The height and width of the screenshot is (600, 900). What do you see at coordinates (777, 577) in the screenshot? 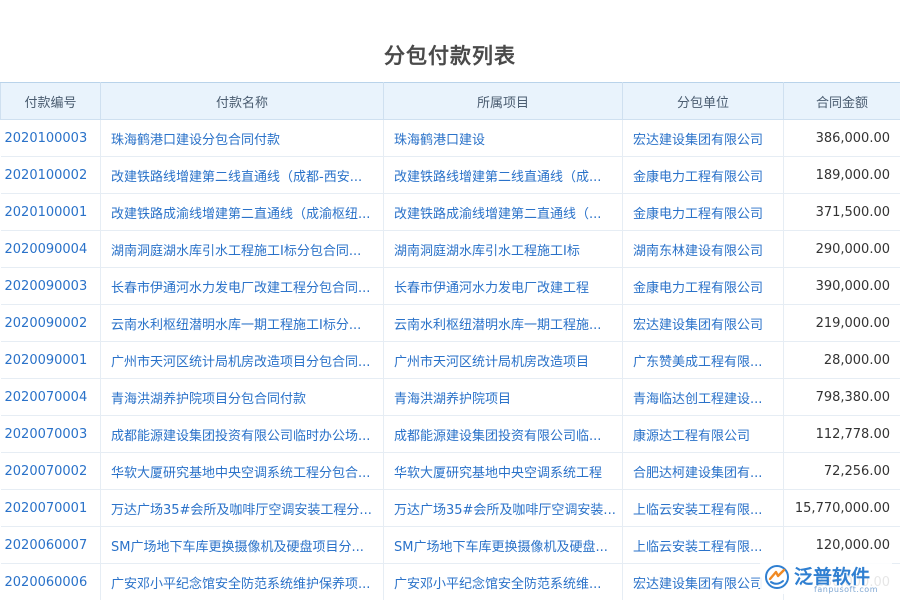
I see `fanpu-logo-icon` at bounding box center [777, 577].